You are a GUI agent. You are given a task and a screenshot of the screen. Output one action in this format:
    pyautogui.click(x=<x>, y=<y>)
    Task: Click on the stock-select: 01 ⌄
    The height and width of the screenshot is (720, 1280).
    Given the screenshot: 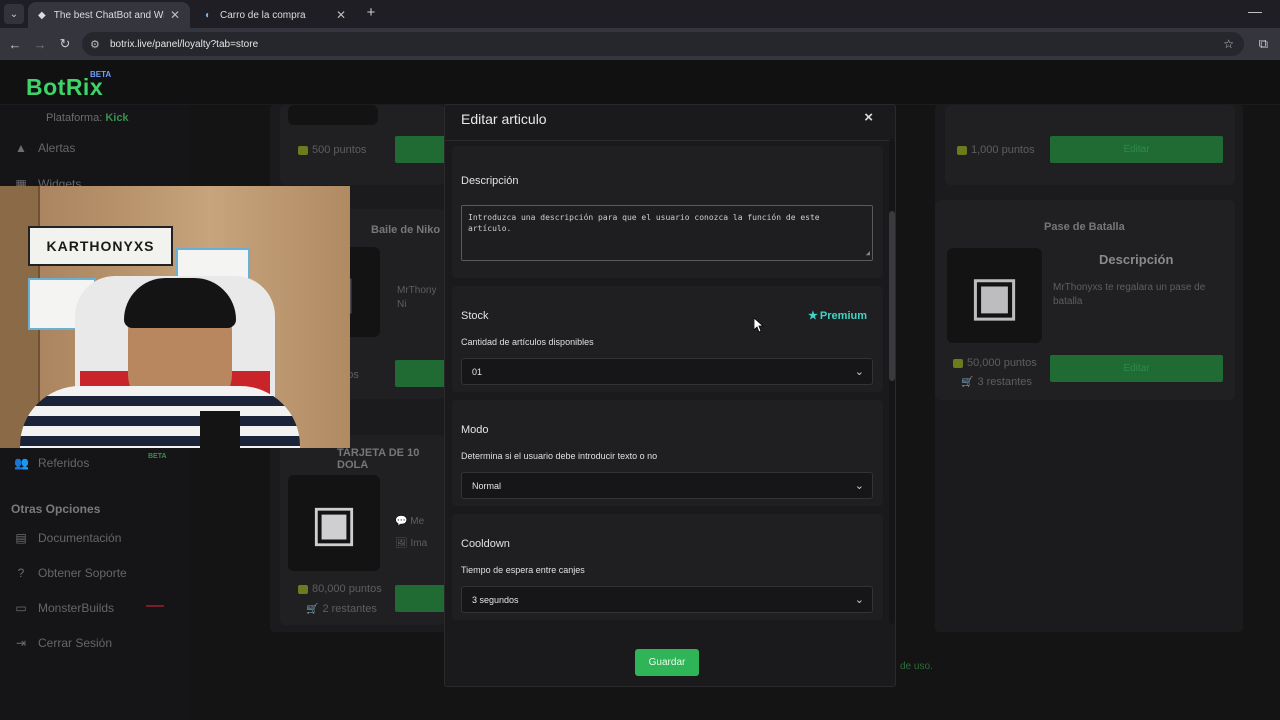 What is the action you would take?
    pyautogui.click(x=667, y=371)
    